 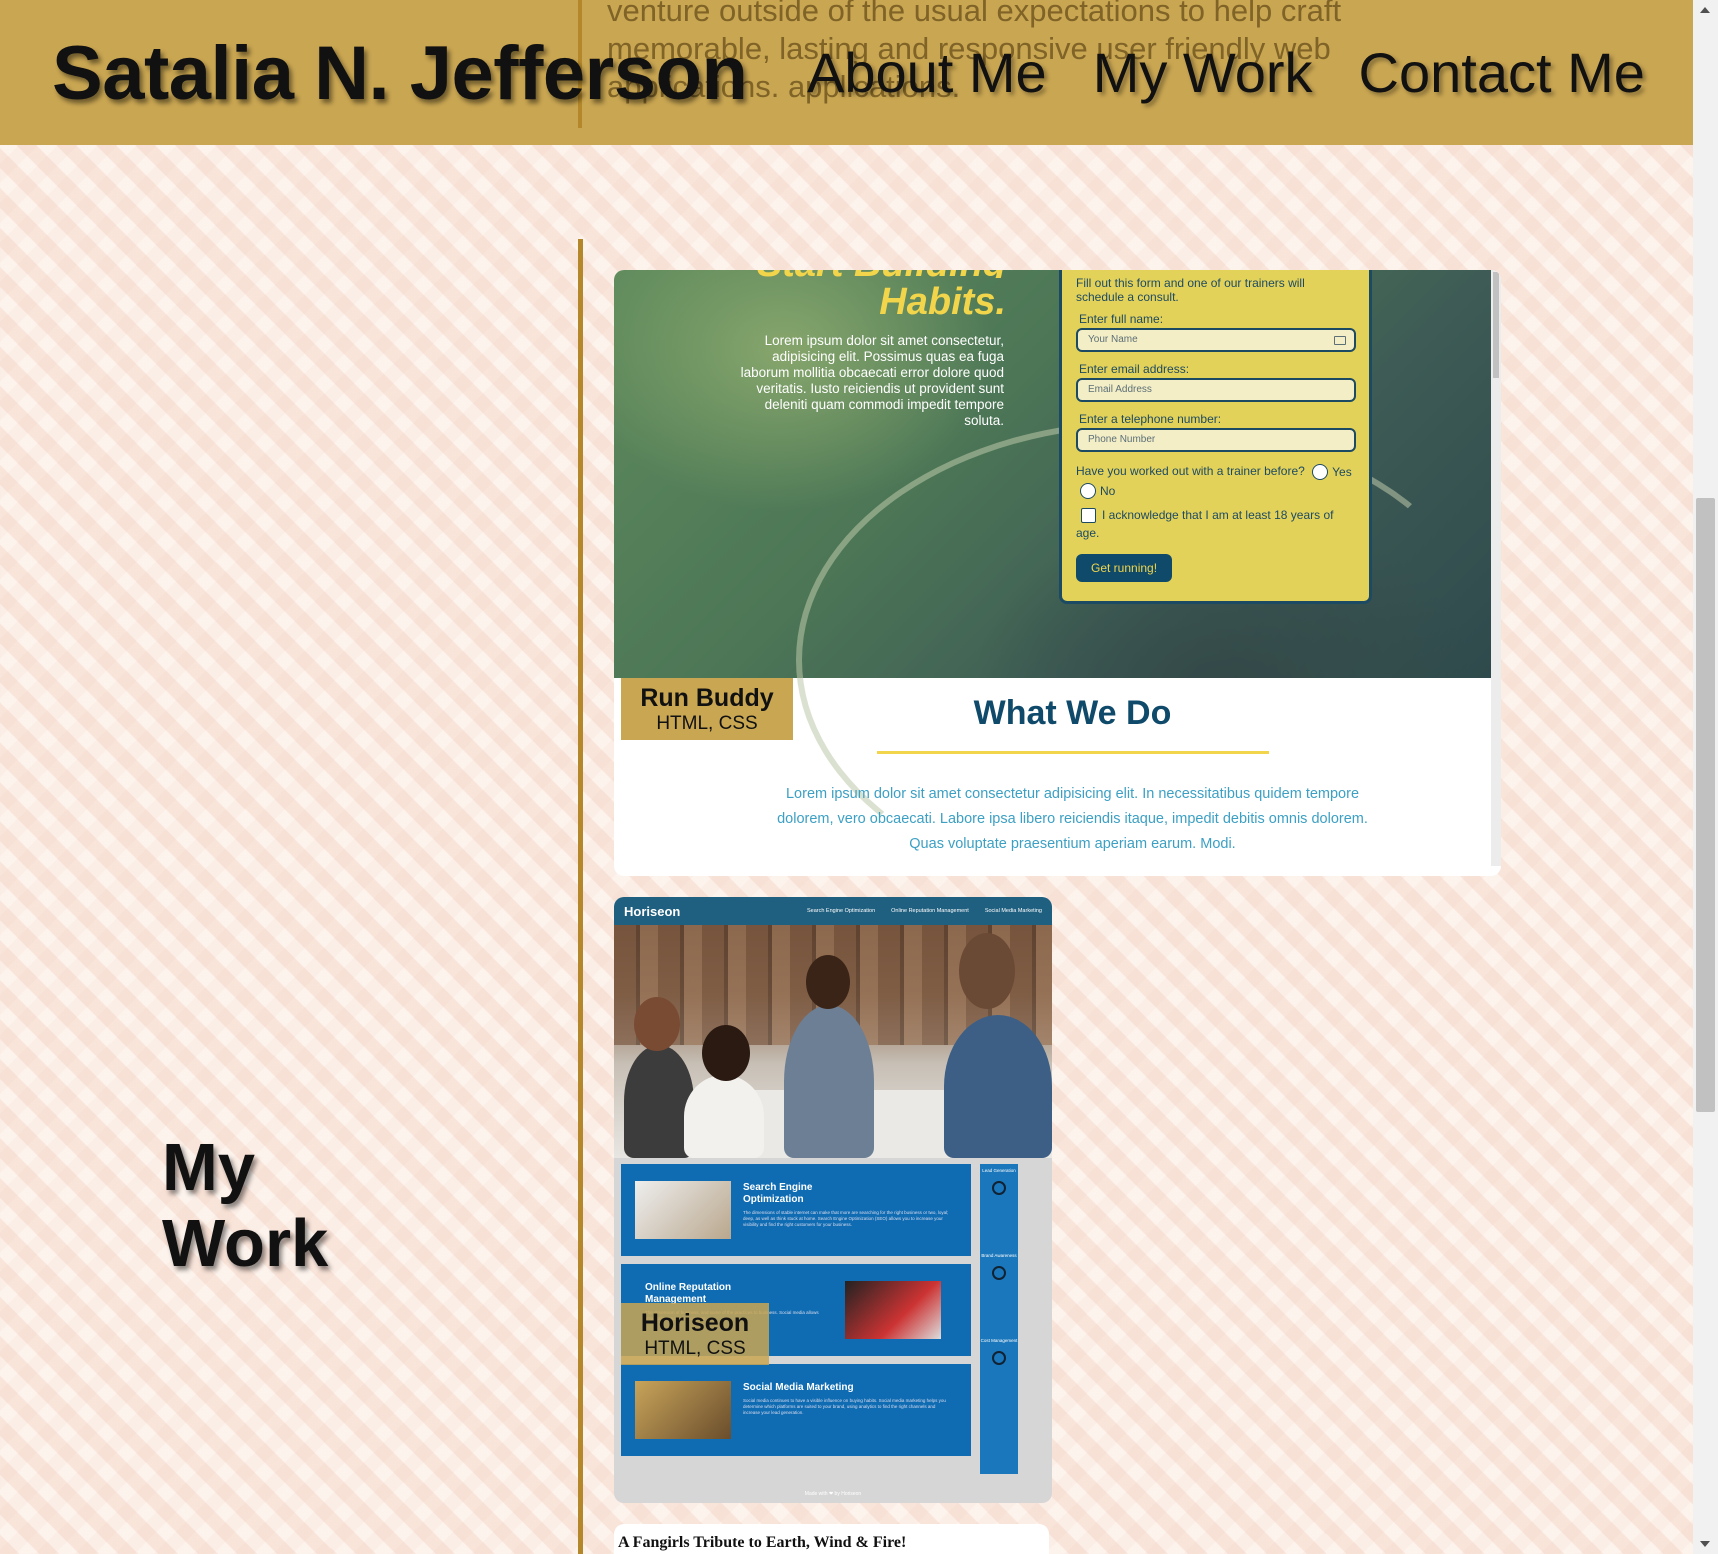 I want to click on reputation-thumbnail, so click(x=893, y=1310).